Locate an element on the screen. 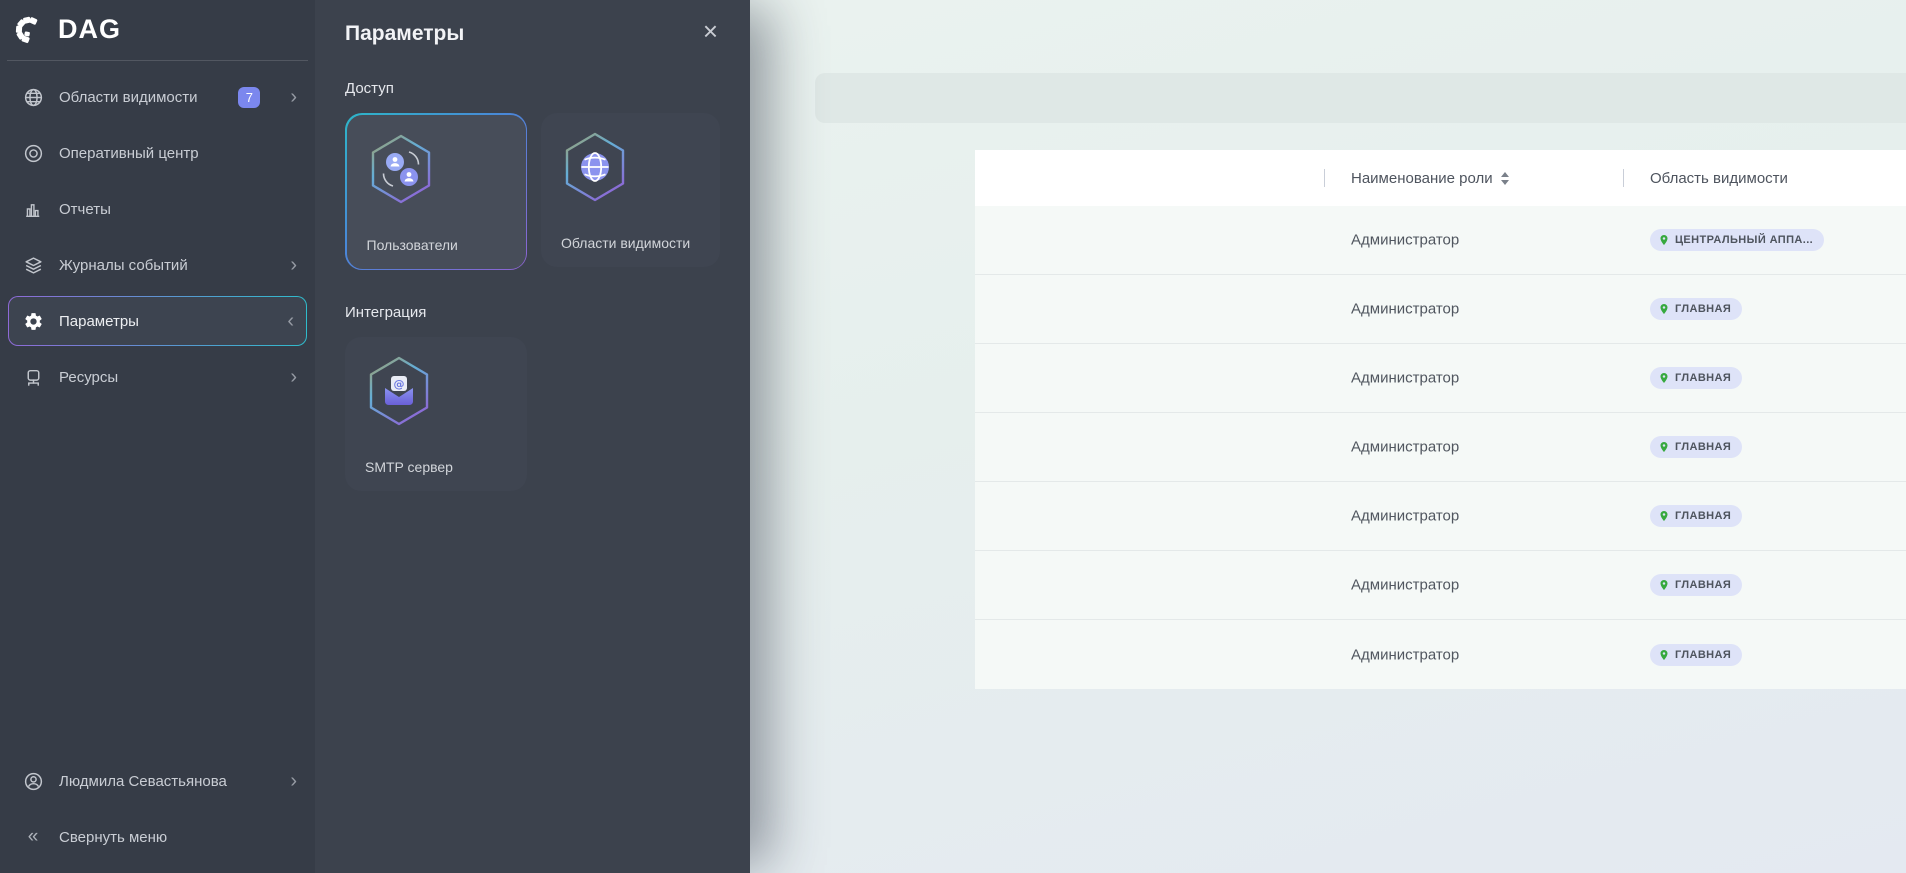  logo: DAG is located at coordinates (157, 30).